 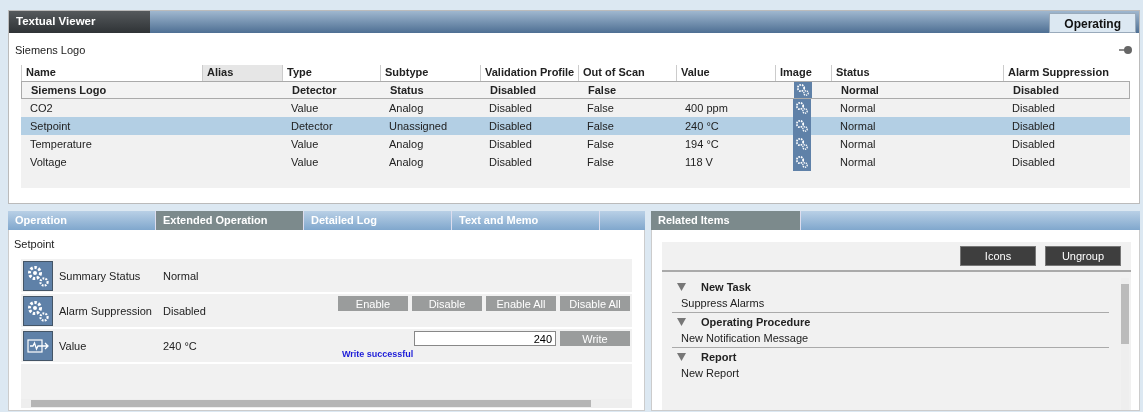 What do you see at coordinates (890, 339) in the screenshot?
I see `related-item: New Notification Message` at bounding box center [890, 339].